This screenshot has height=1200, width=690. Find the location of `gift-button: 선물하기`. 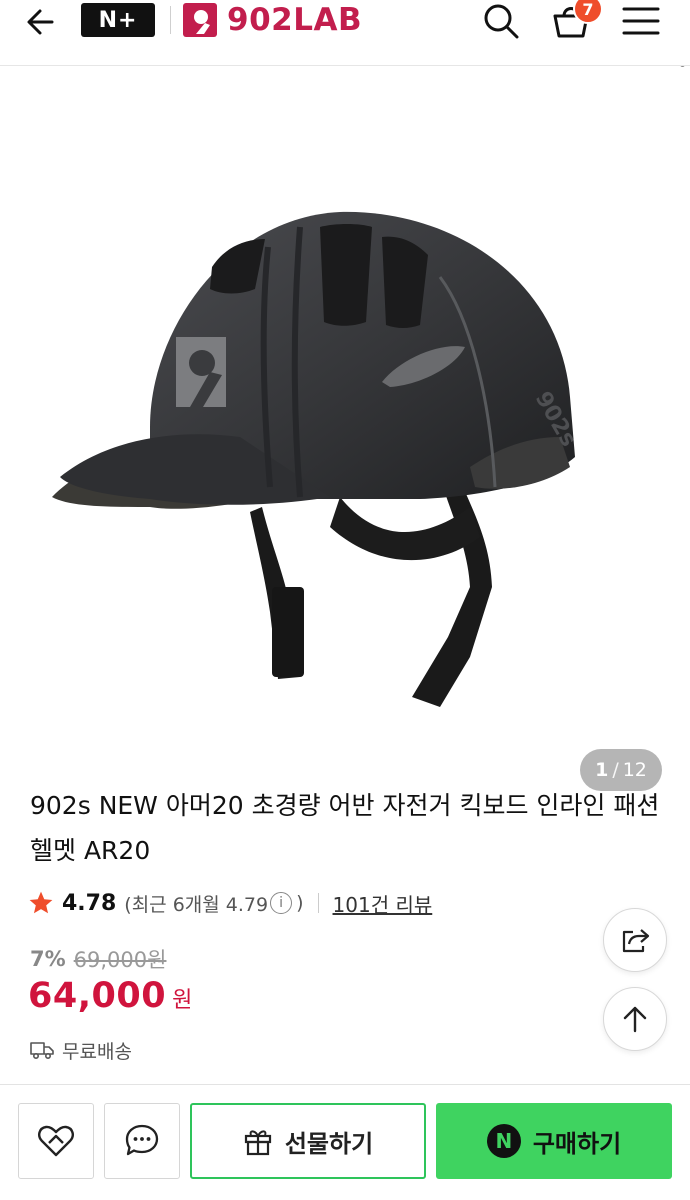

gift-button: 선물하기 is located at coordinates (308, 1141).